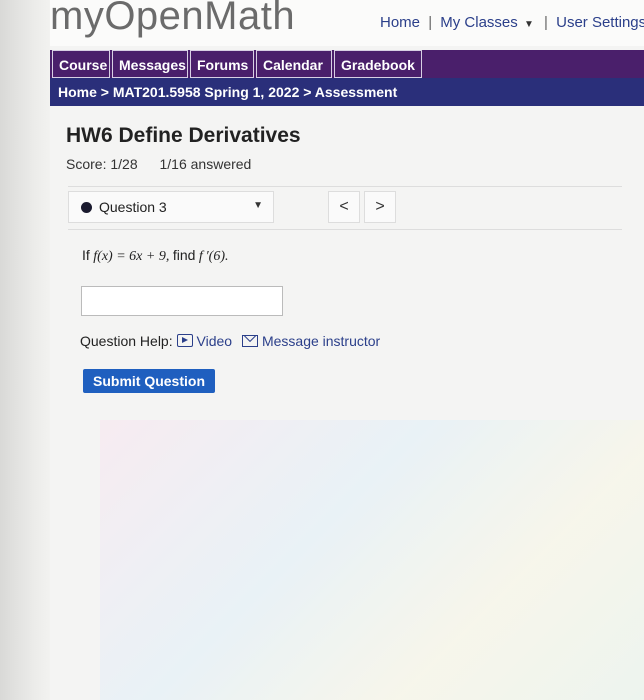 The height and width of the screenshot is (700, 644). What do you see at coordinates (86, 255) in the screenshot?
I see `question-prefix: If` at bounding box center [86, 255].